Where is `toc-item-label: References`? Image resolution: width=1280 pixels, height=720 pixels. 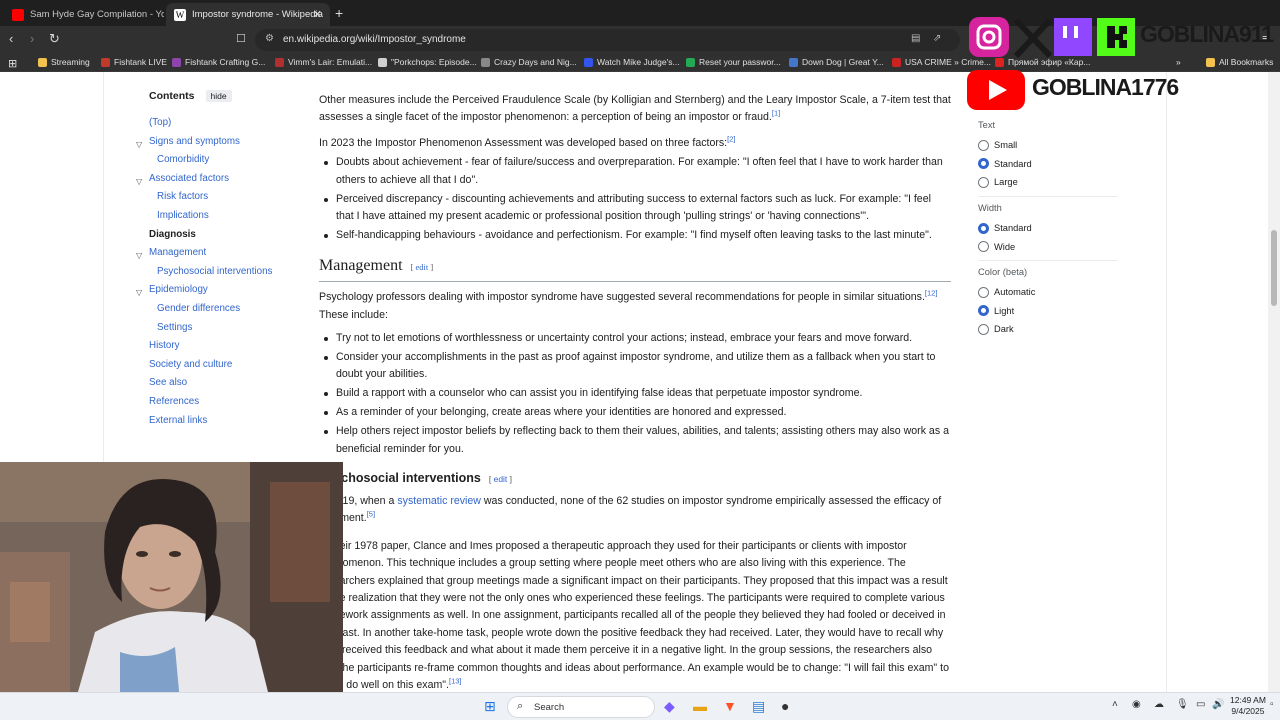 toc-item-label: References is located at coordinates (174, 401).